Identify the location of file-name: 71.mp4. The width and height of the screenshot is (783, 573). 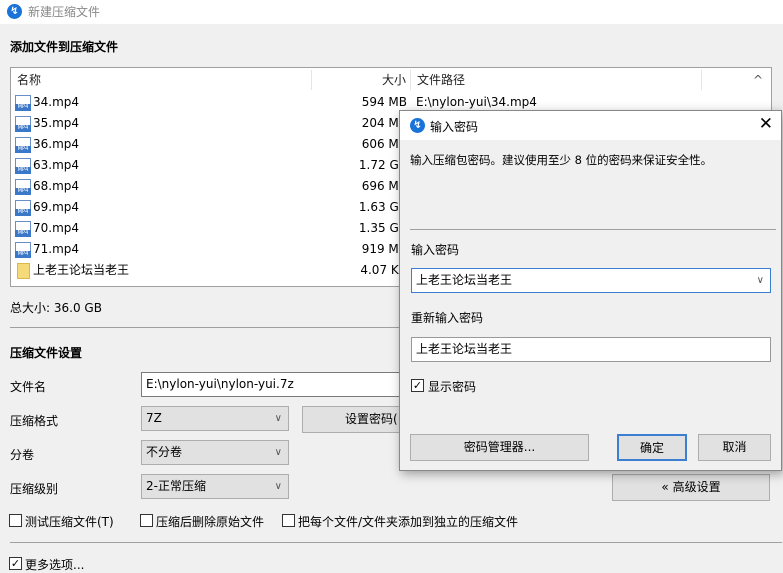
(56, 249).